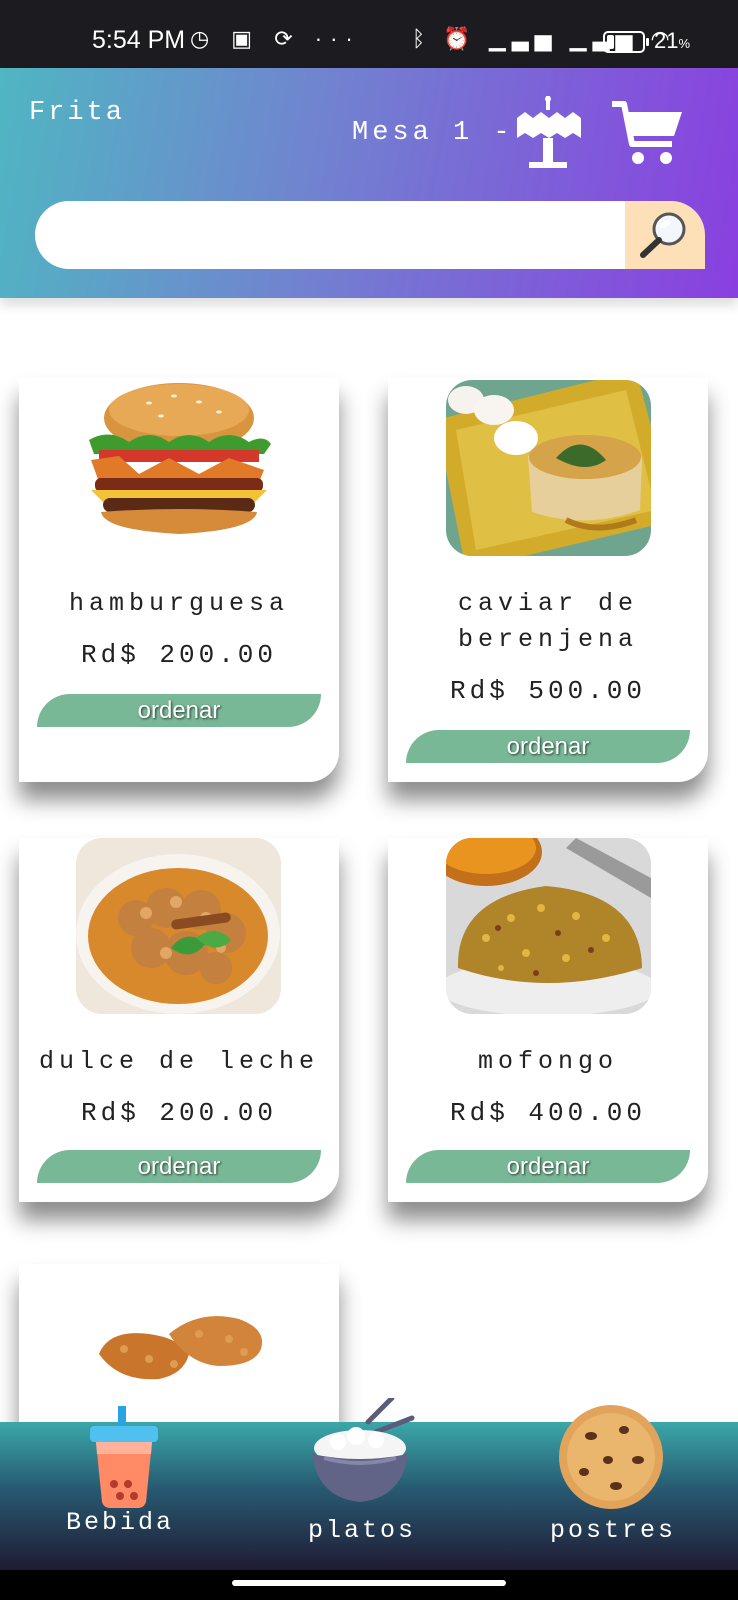 The image size is (738, 1600). I want to click on product-image-mofongo, so click(548, 926).